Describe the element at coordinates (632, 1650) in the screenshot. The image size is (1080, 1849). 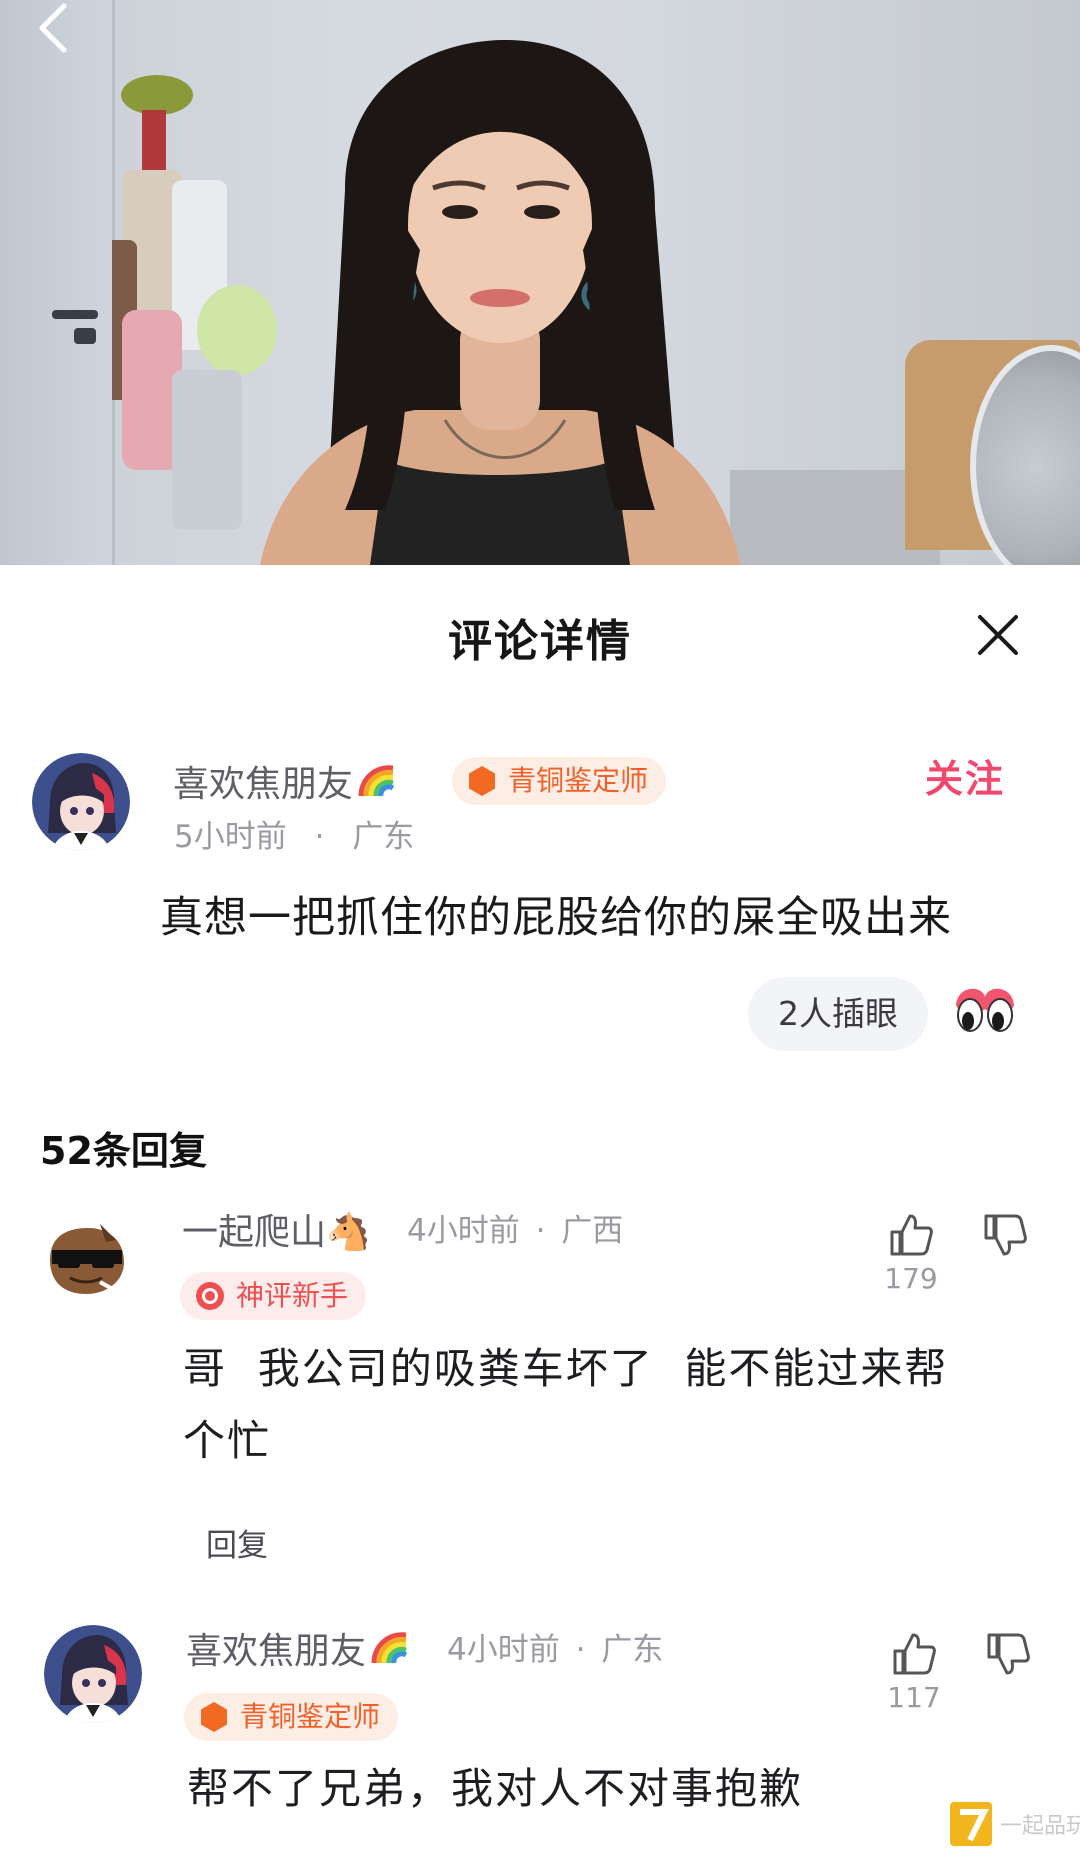
I see `reply-location: 广东` at that location.